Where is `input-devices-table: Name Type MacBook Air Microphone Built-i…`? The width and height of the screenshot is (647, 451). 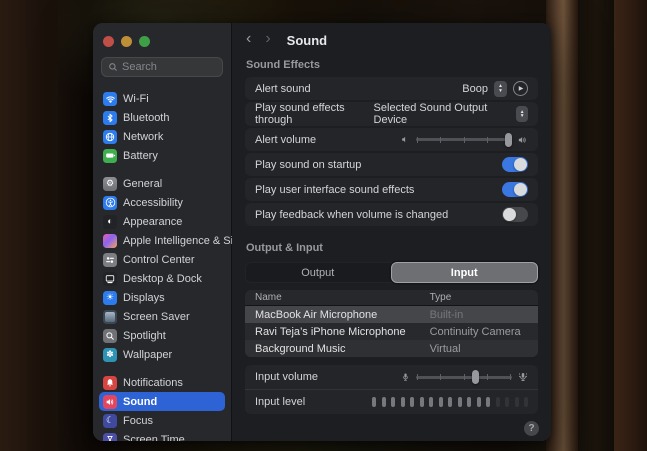 input-devices-table: Name Type MacBook Air Microphone Built-i… is located at coordinates (391, 323).